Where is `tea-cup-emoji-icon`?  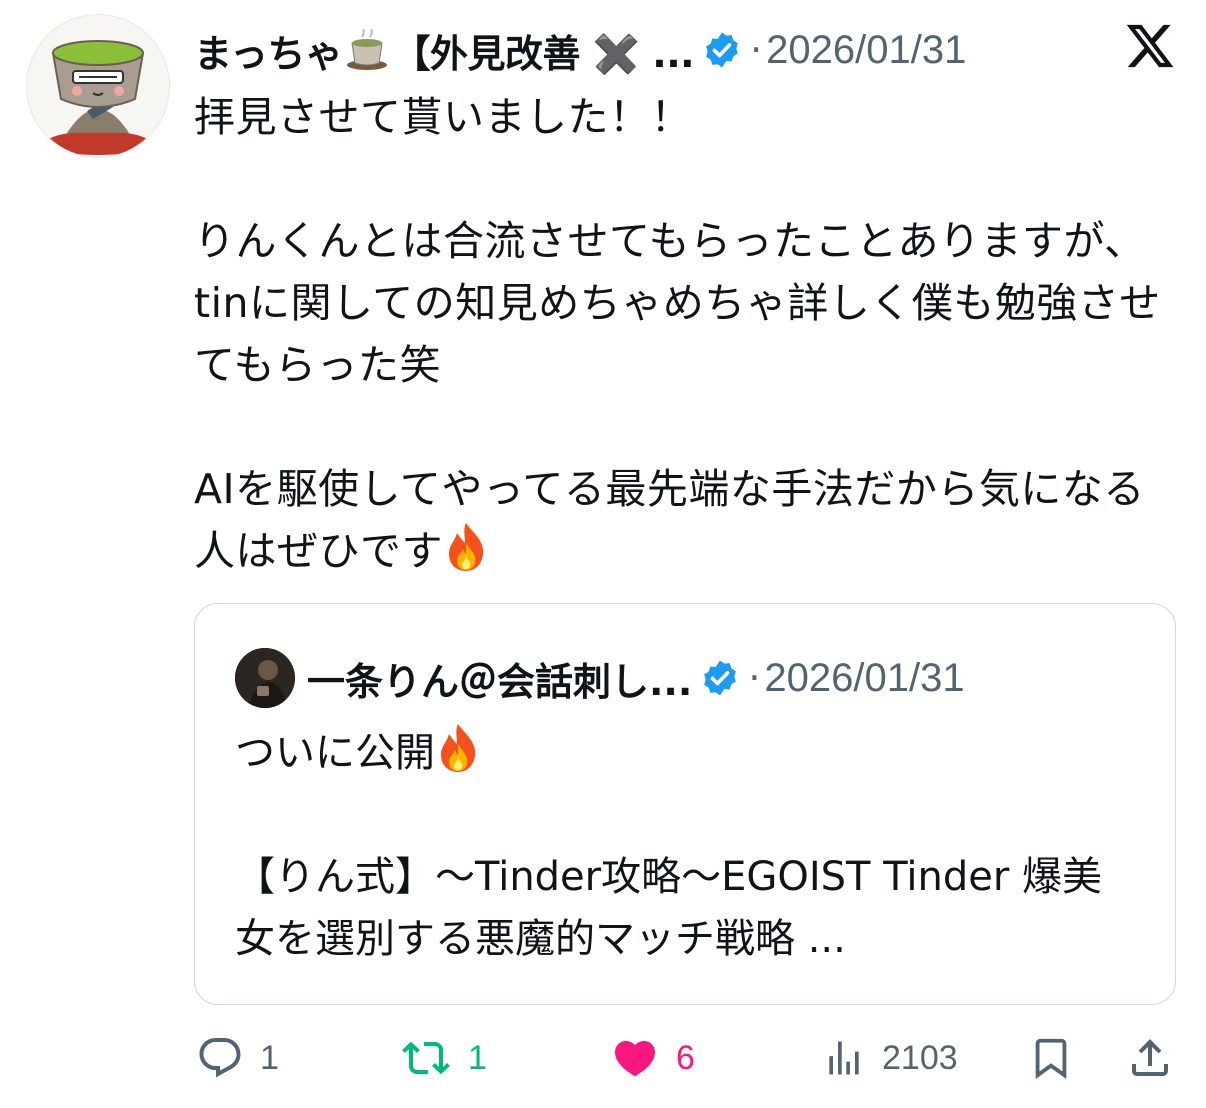 tea-cup-emoji-icon is located at coordinates (367, 49).